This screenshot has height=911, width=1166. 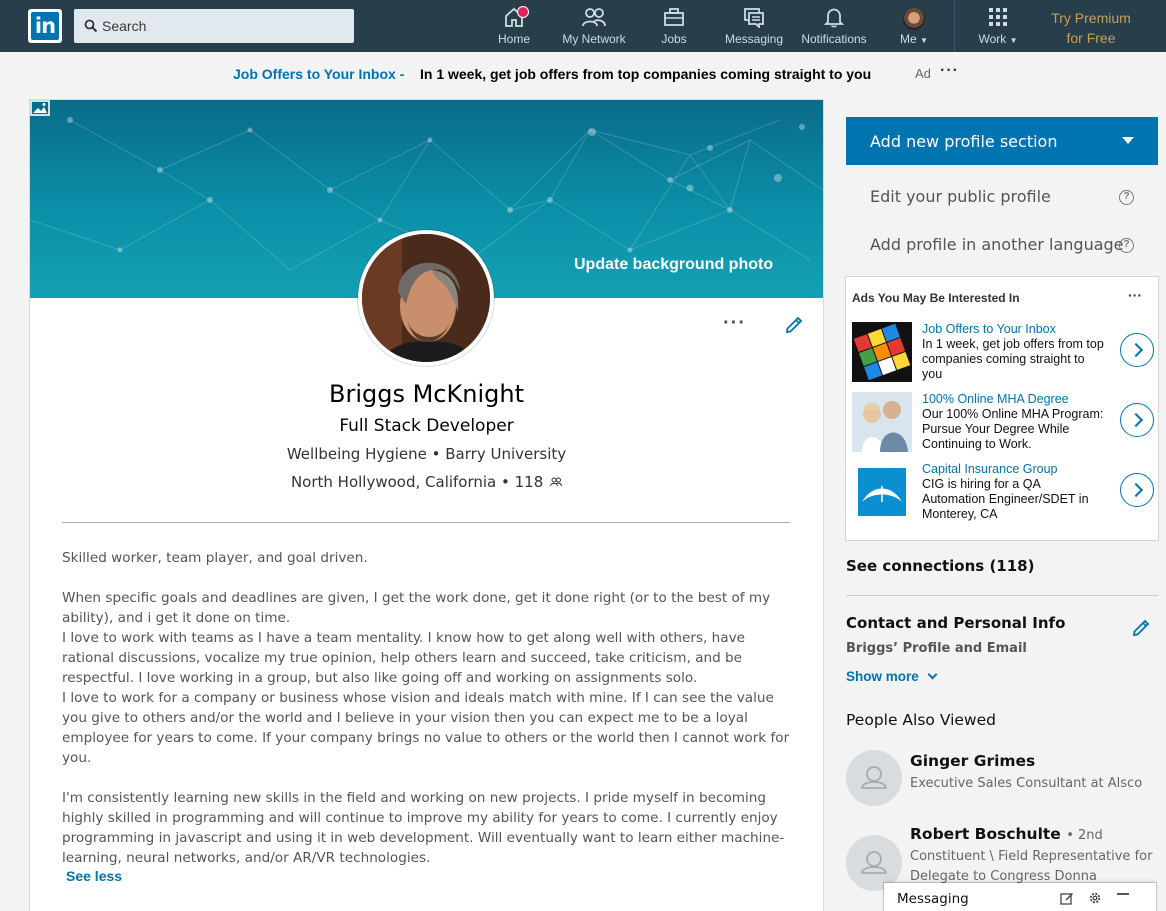 I want to click on logo-text: in, so click(x=45, y=26).